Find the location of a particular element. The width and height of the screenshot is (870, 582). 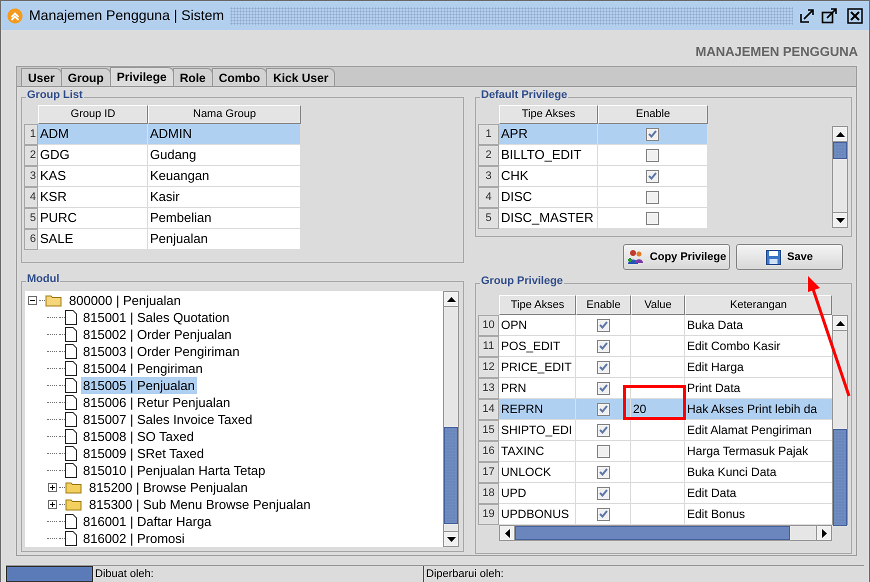

table-cell: DISC_MASTER is located at coordinates (548, 218).